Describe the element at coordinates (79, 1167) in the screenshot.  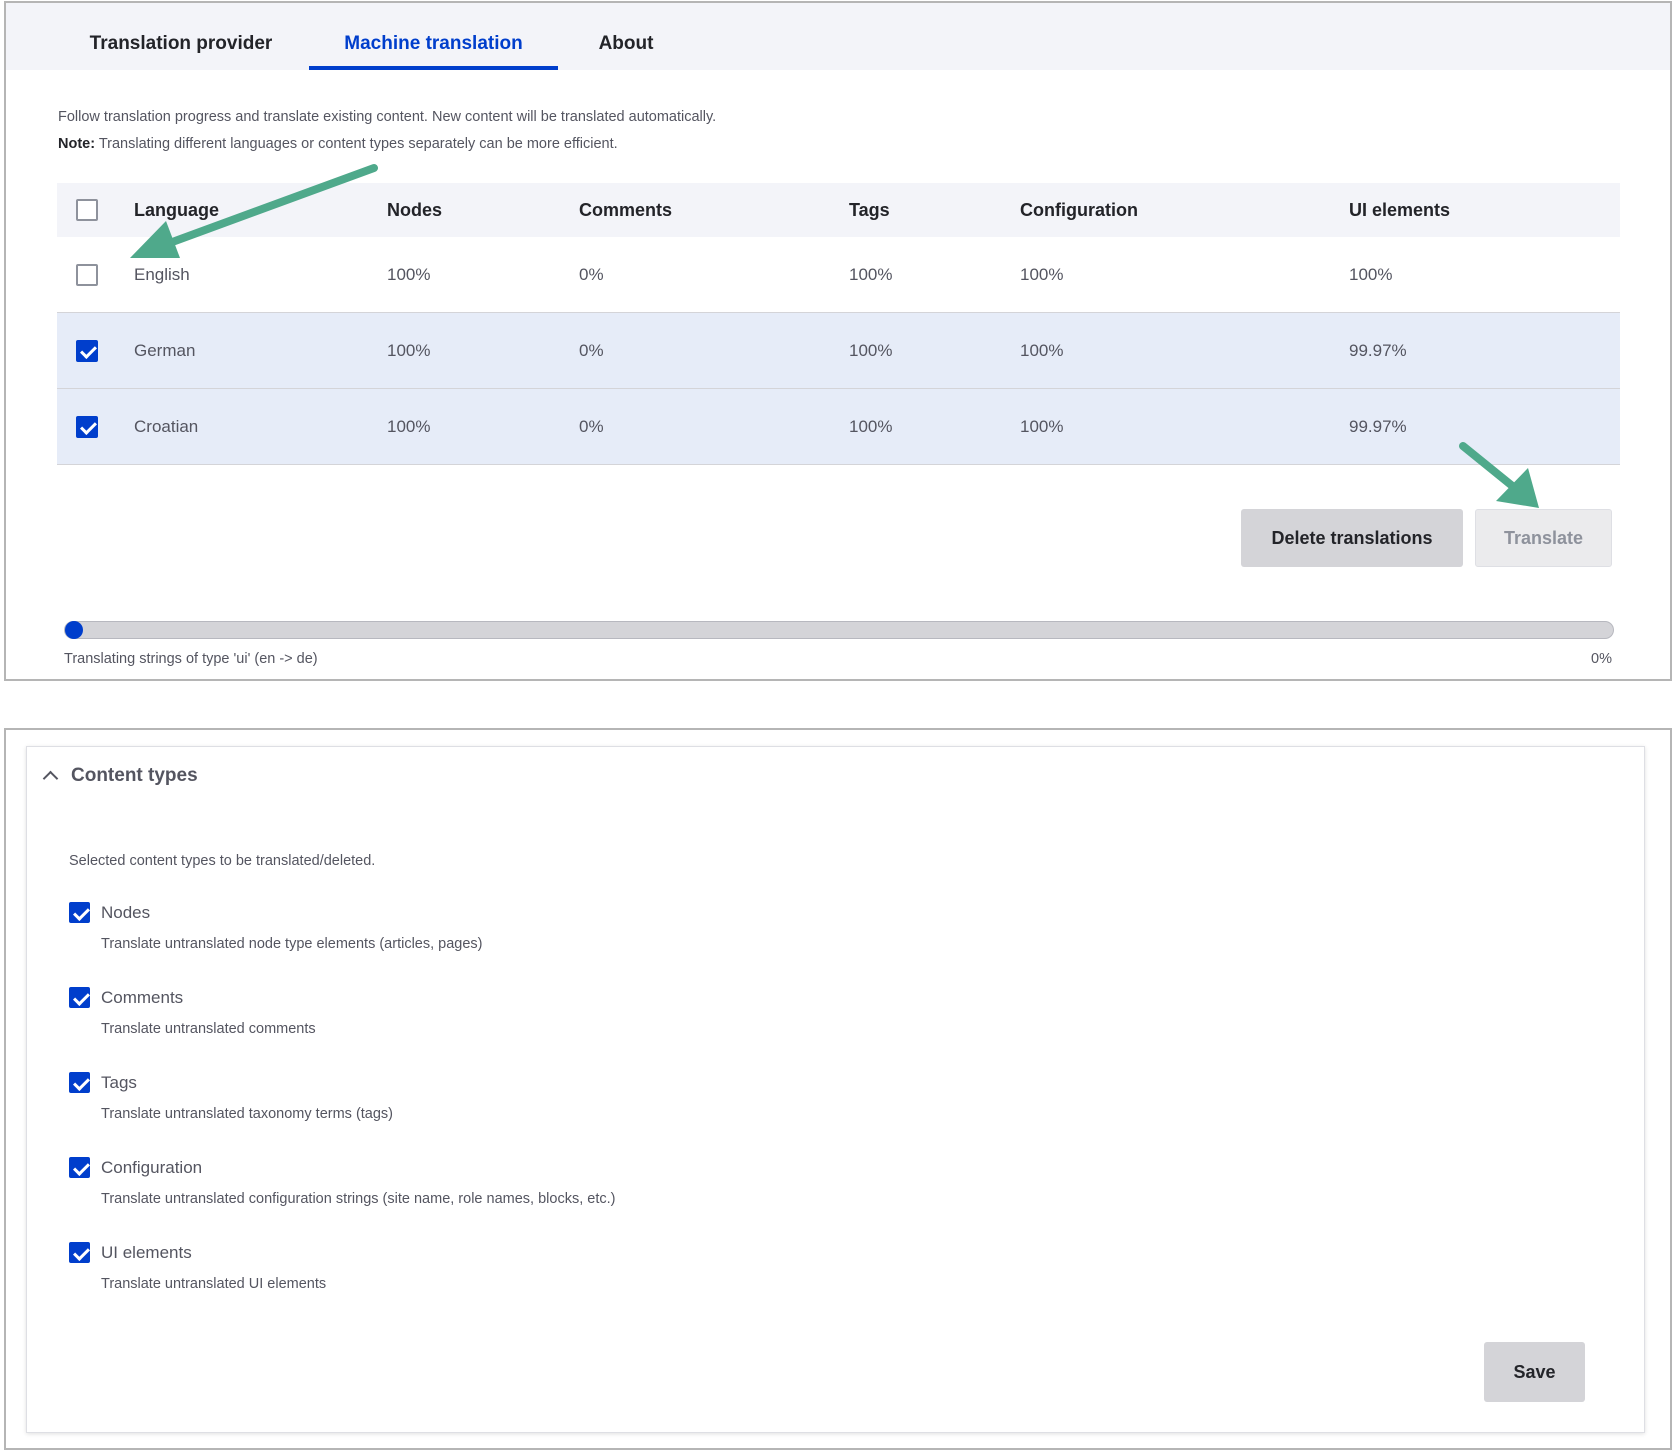
I see `configuration-checkbox` at that location.